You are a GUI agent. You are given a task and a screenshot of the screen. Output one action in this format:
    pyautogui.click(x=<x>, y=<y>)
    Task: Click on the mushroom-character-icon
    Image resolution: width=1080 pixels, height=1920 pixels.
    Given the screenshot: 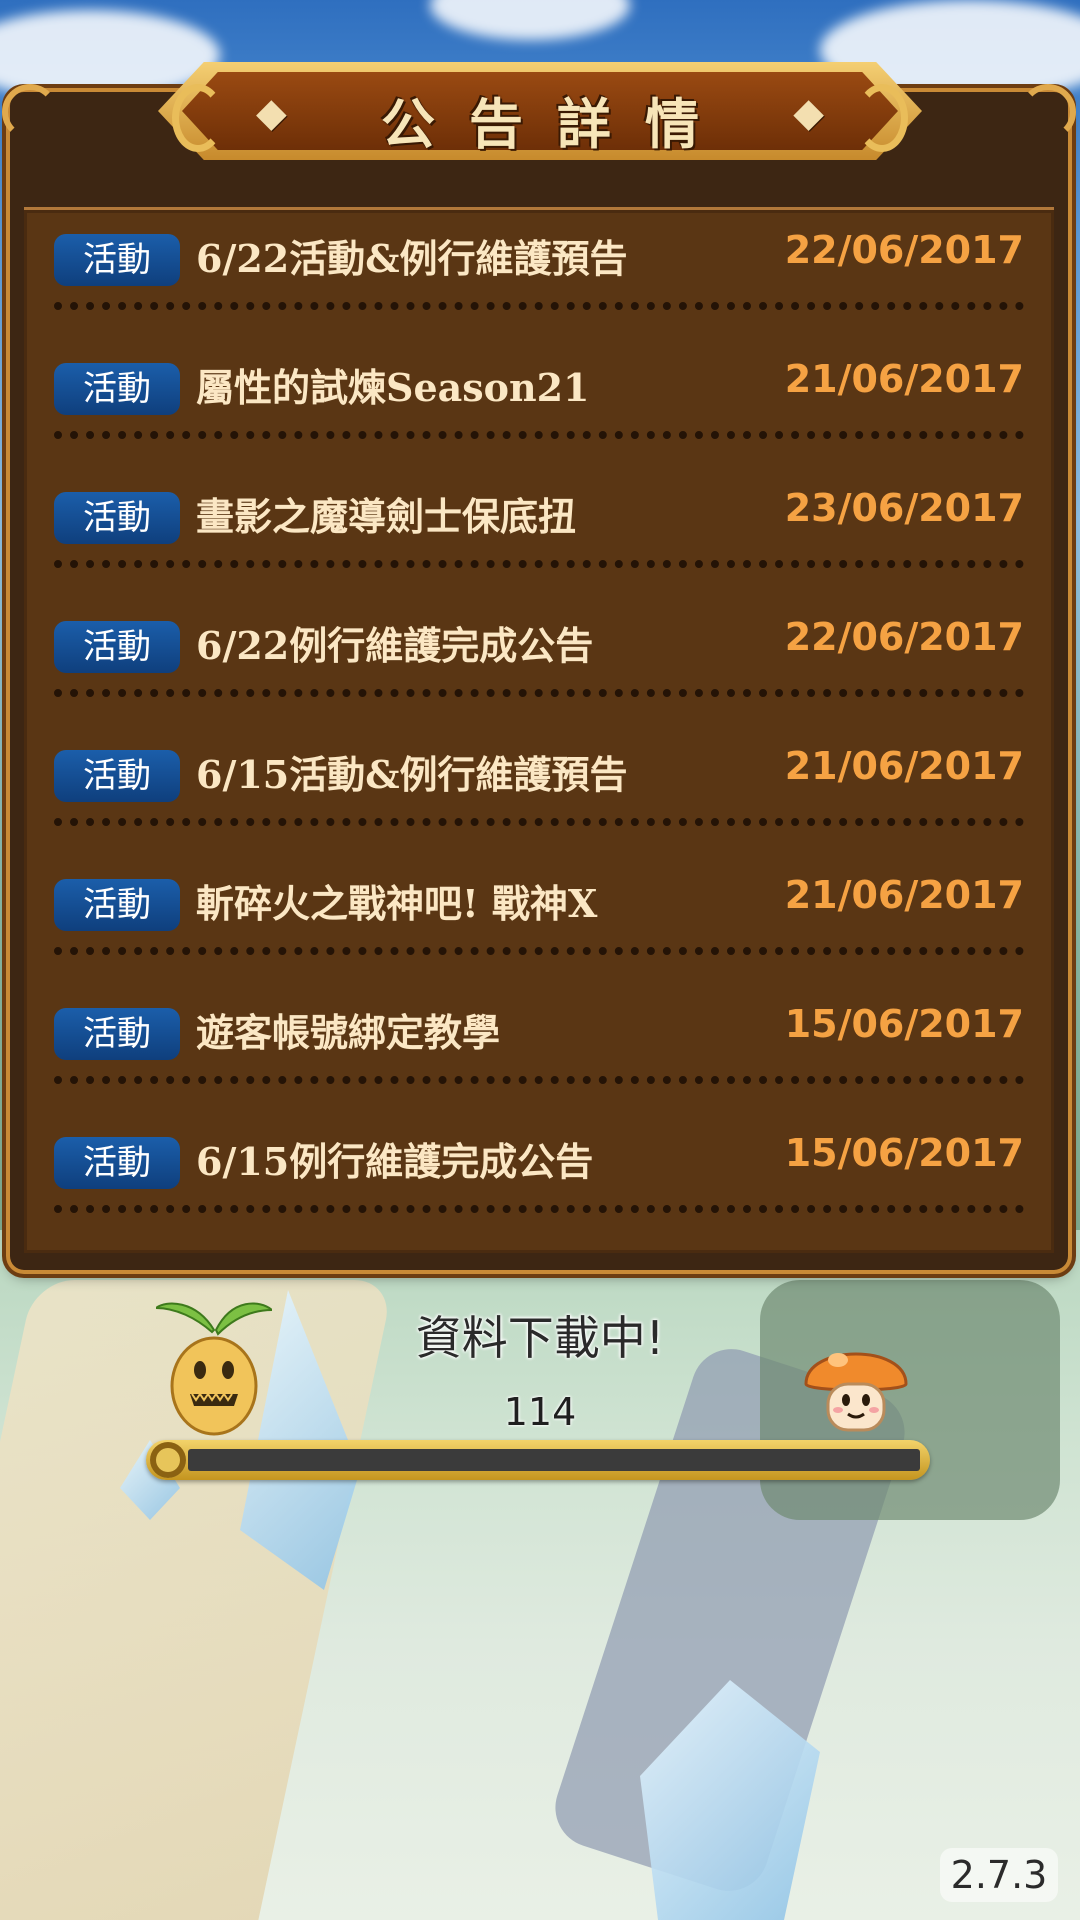 What is the action you would take?
    pyautogui.click(x=856, y=1392)
    